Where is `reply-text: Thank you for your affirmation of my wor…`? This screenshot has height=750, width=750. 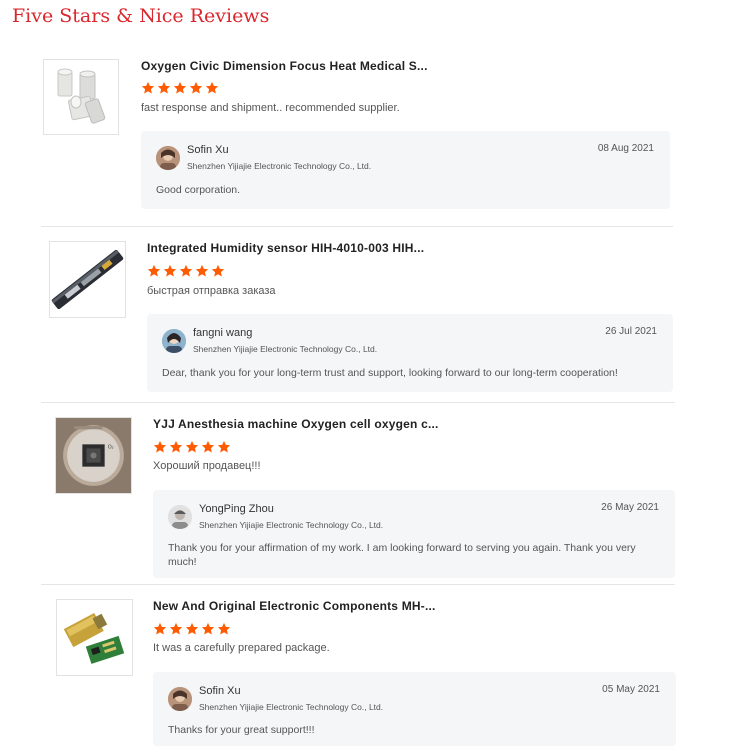 reply-text: Thank you for your affirmation of my wor… is located at coordinates (408, 555).